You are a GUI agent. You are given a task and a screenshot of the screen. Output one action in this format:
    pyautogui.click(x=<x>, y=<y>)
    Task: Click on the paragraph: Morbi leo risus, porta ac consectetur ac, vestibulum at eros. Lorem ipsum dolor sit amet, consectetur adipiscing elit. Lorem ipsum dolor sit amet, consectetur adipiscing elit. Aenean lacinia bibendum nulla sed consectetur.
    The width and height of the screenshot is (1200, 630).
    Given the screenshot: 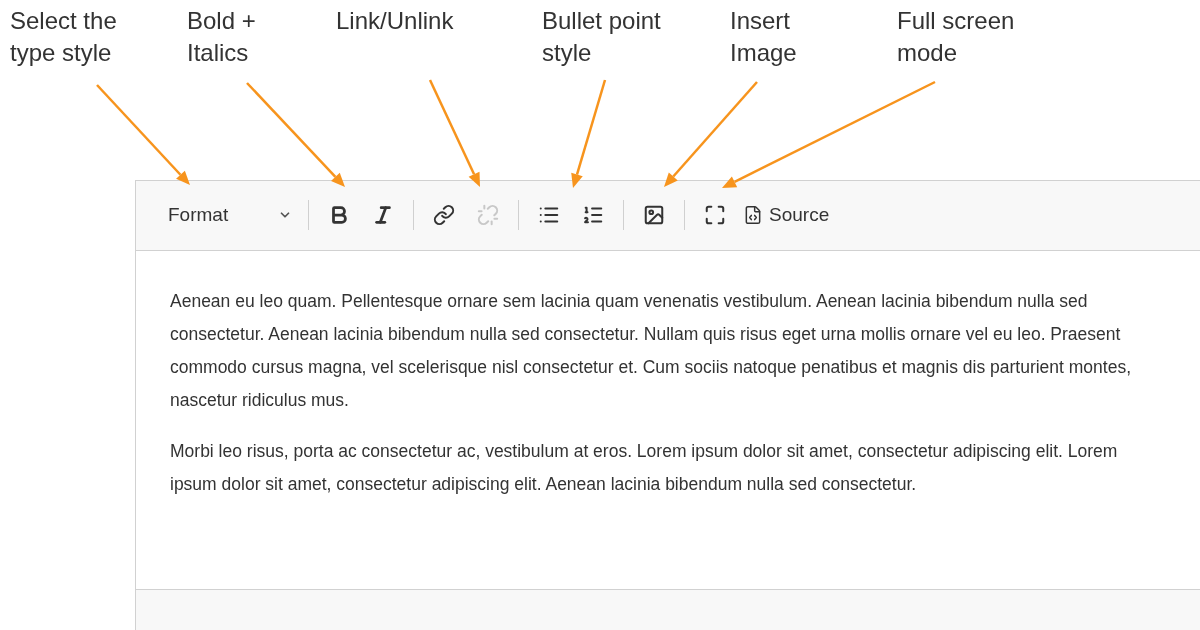 What is the action you would take?
    pyautogui.click(x=644, y=467)
    